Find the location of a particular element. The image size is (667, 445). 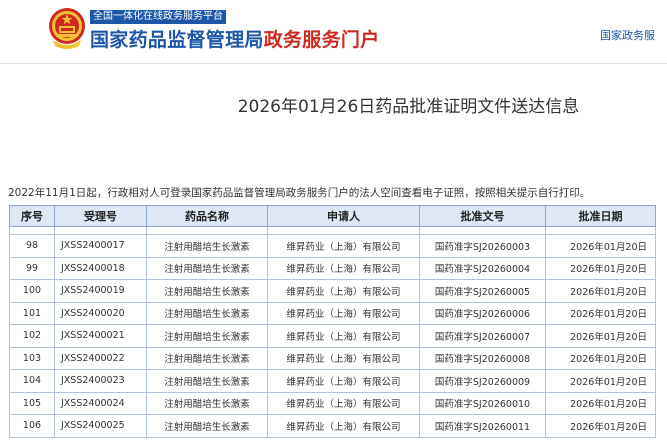

cell-no: 103 is located at coordinates (32, 358).